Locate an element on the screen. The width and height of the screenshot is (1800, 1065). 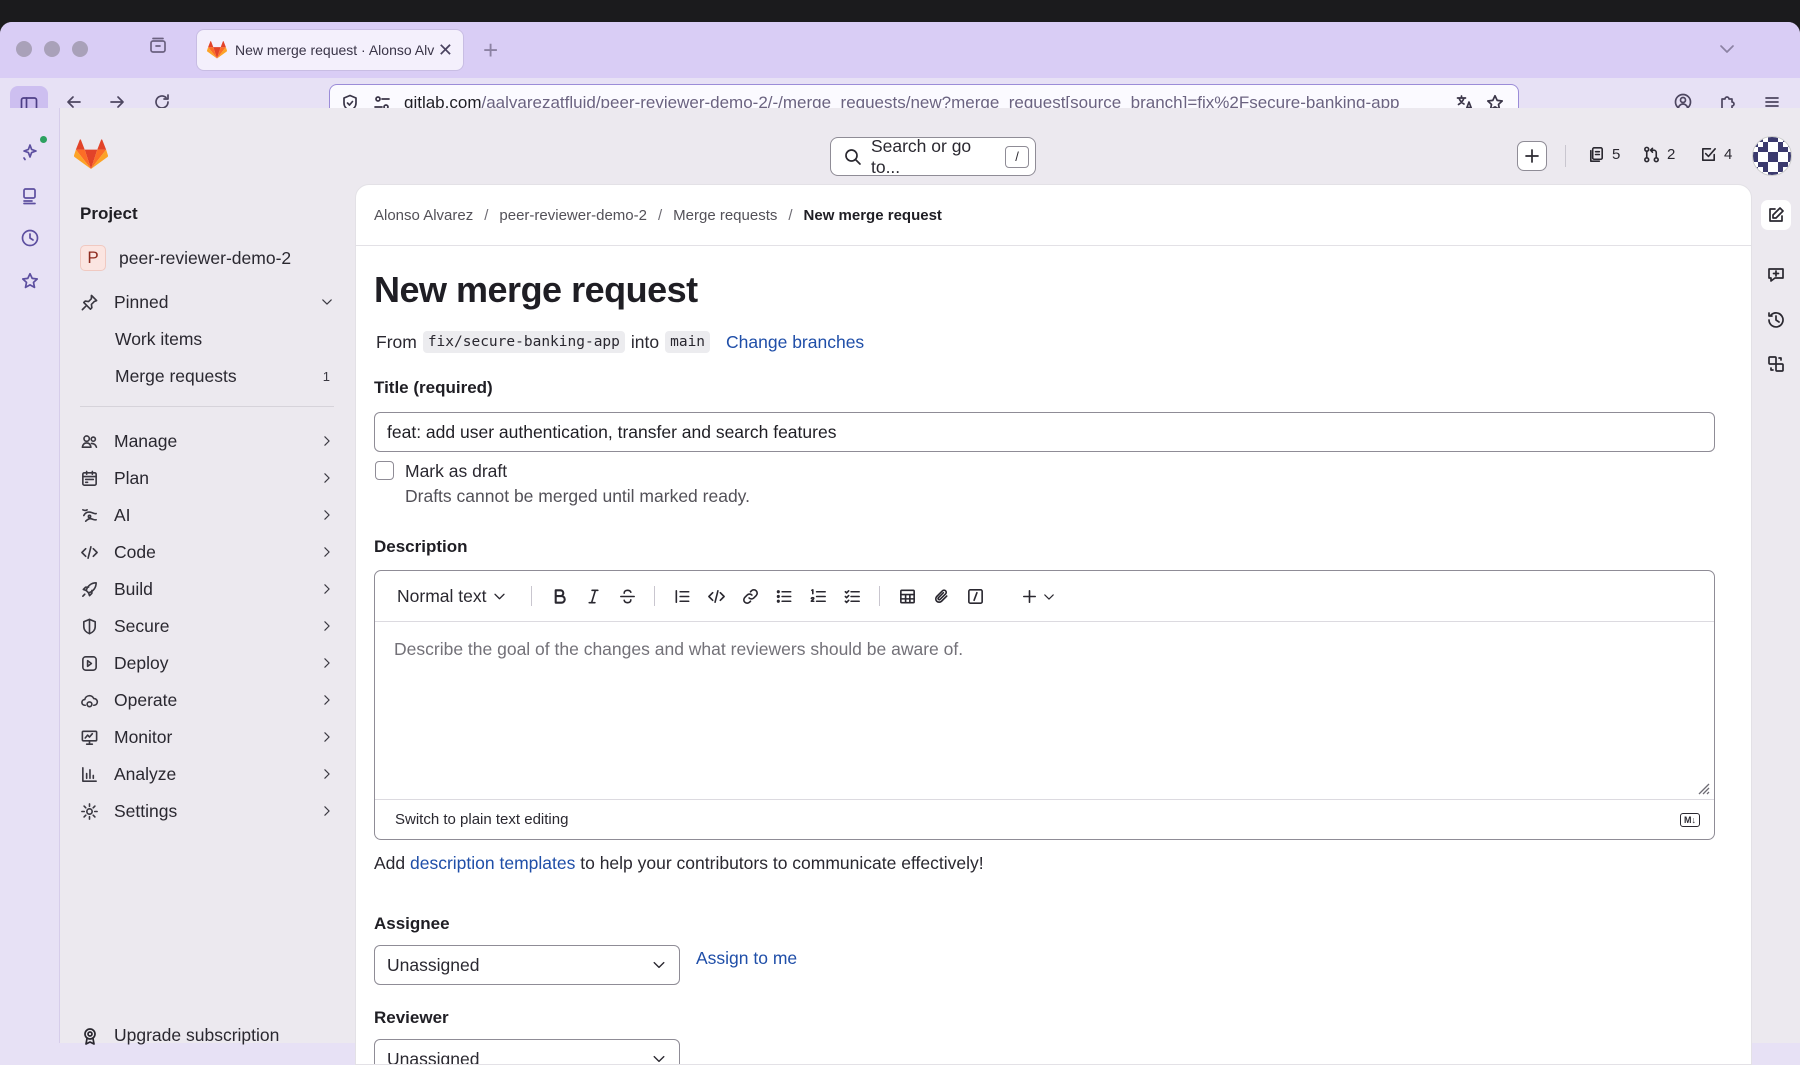
chart-icon is located at coordinates (89, 774).